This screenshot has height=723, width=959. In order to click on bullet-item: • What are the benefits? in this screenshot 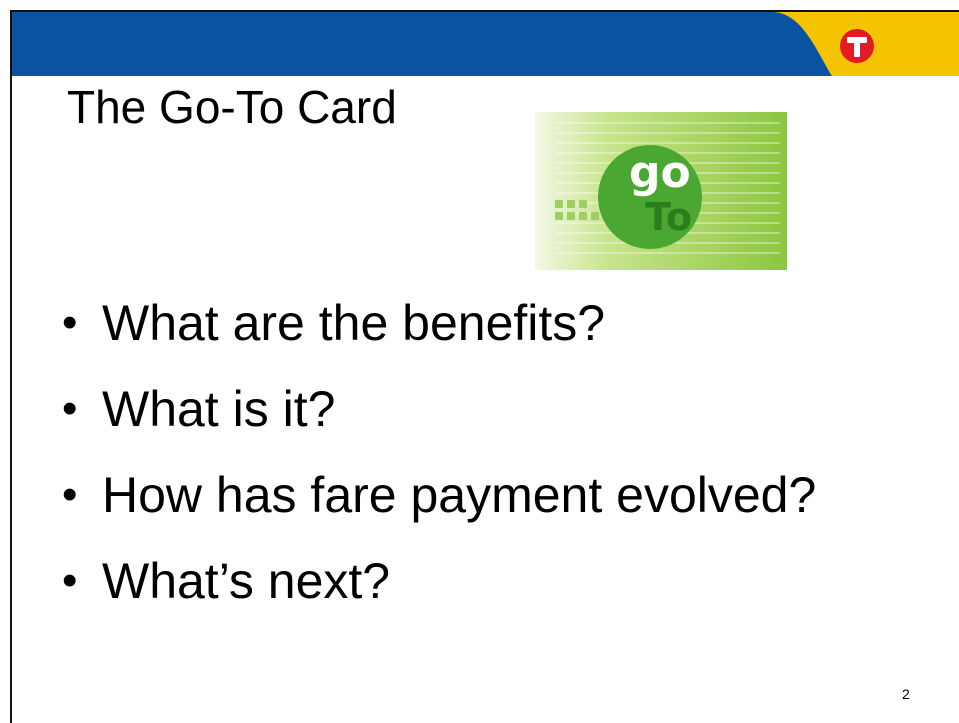, I will do `click(439, 323)`.